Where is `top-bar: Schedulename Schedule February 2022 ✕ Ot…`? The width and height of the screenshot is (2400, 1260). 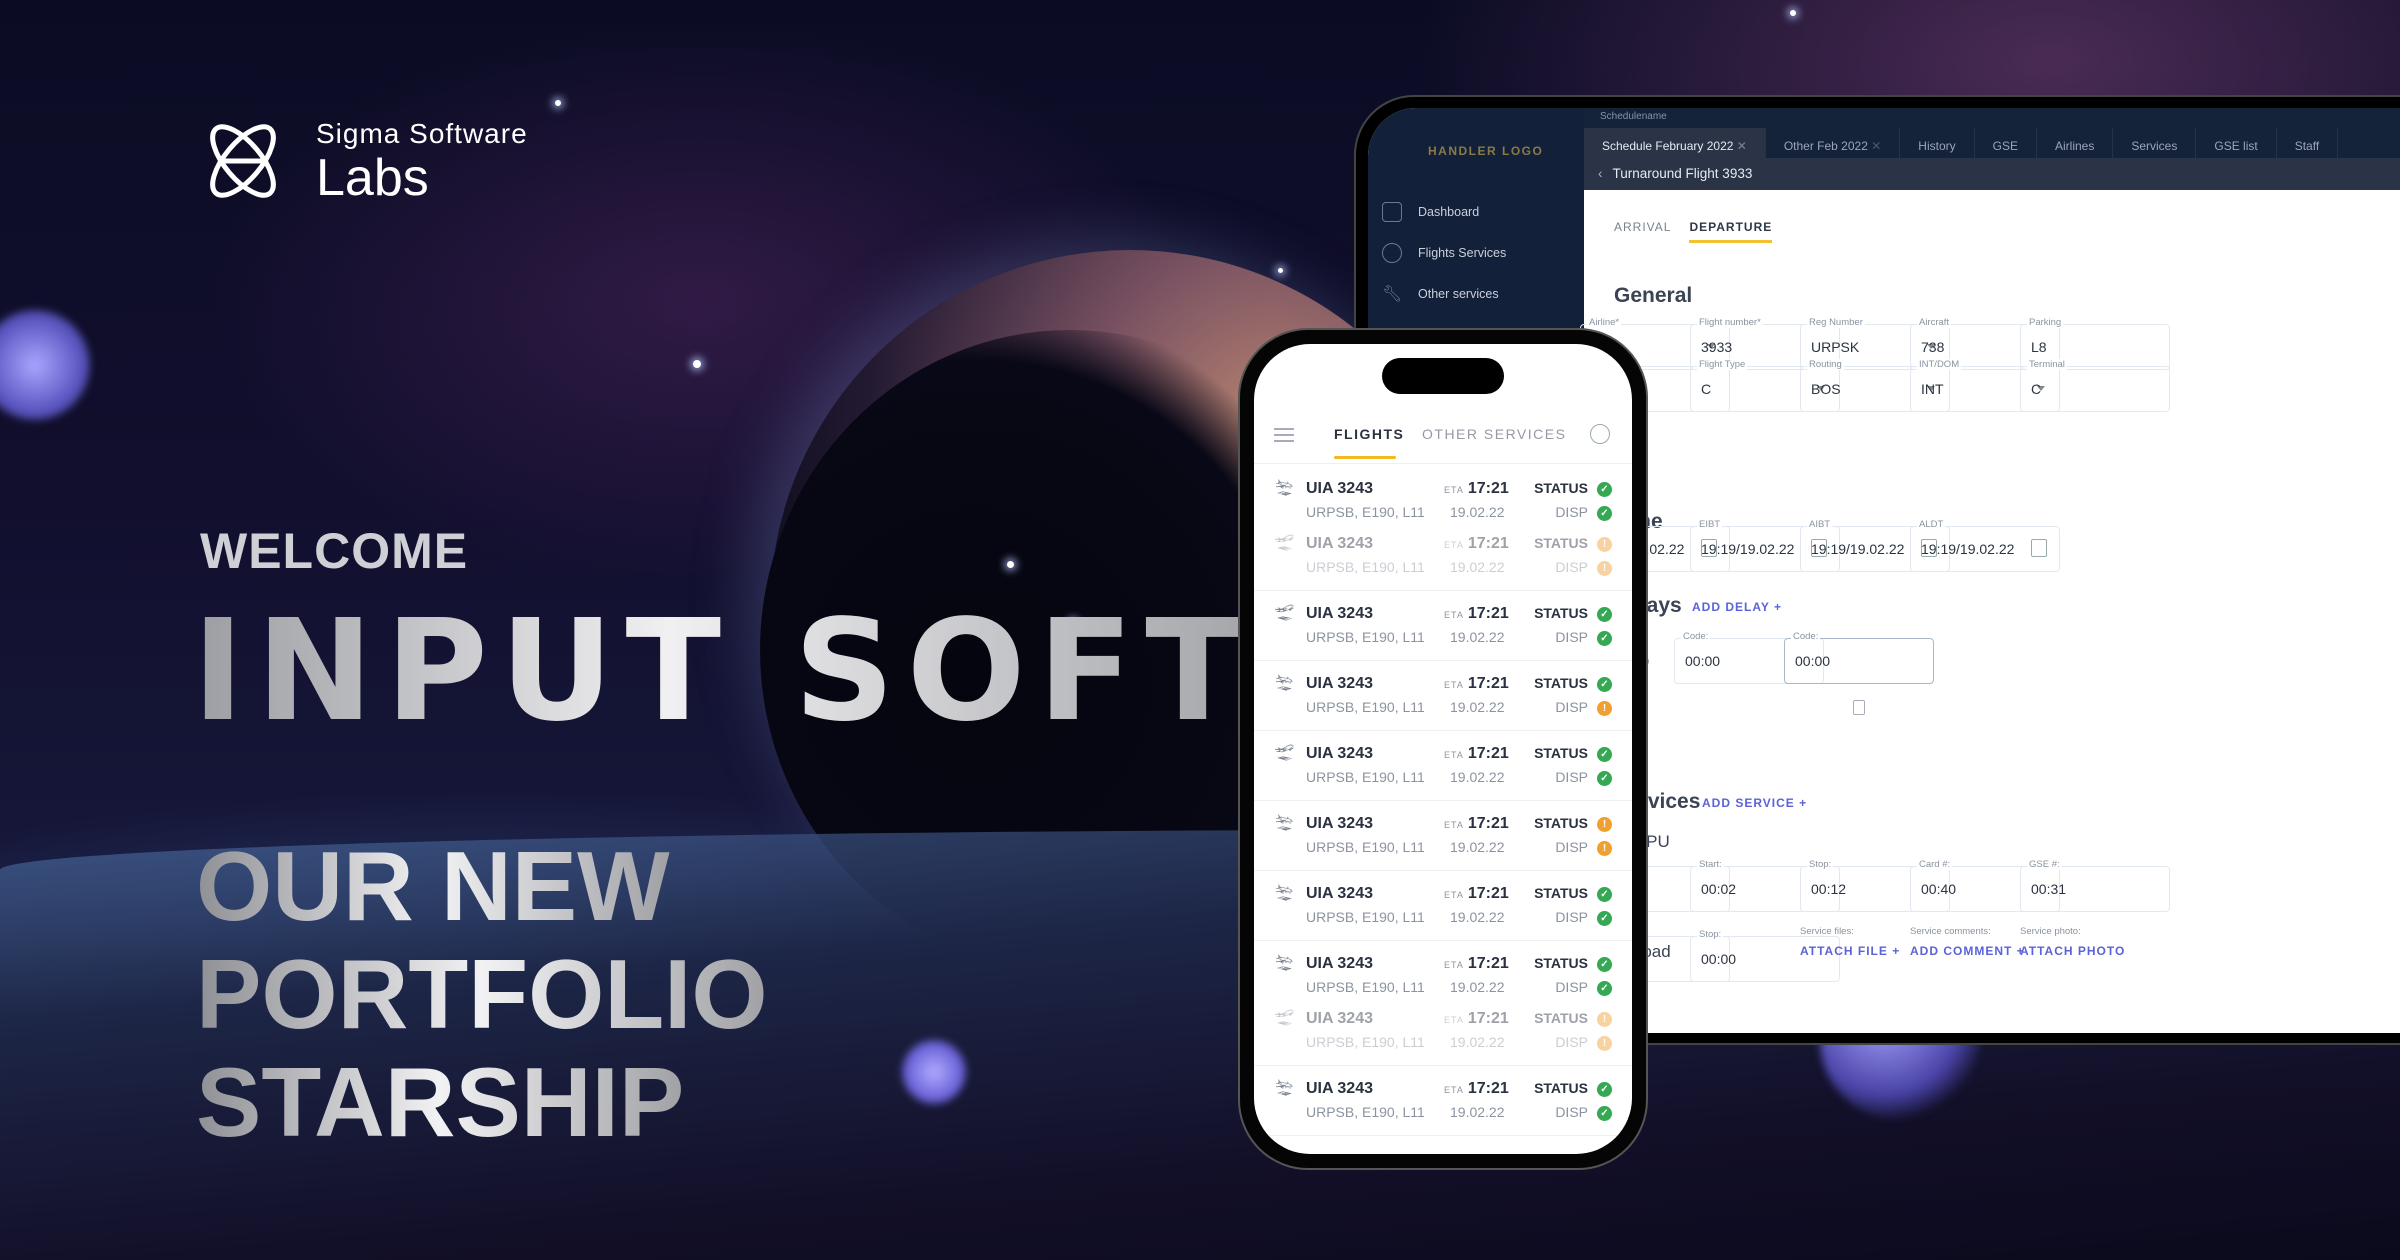
top-bar: Schedulename Schedule February 2022 ✕ Ot… is located at coordinates (1992, 149).